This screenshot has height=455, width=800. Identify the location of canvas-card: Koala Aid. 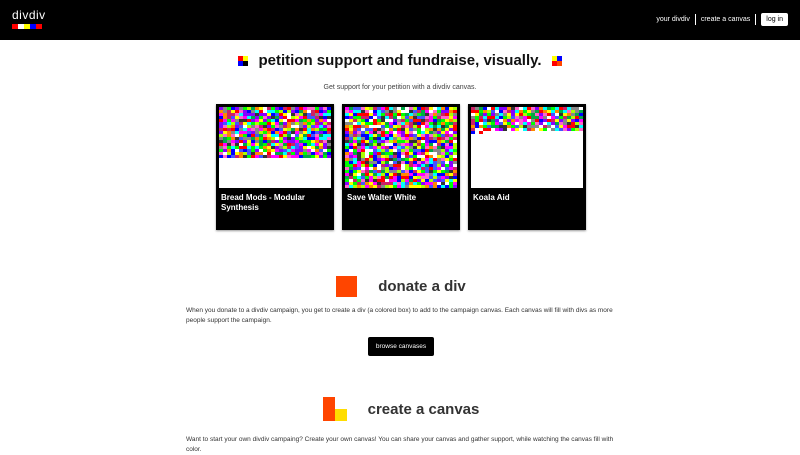
(527, 167).